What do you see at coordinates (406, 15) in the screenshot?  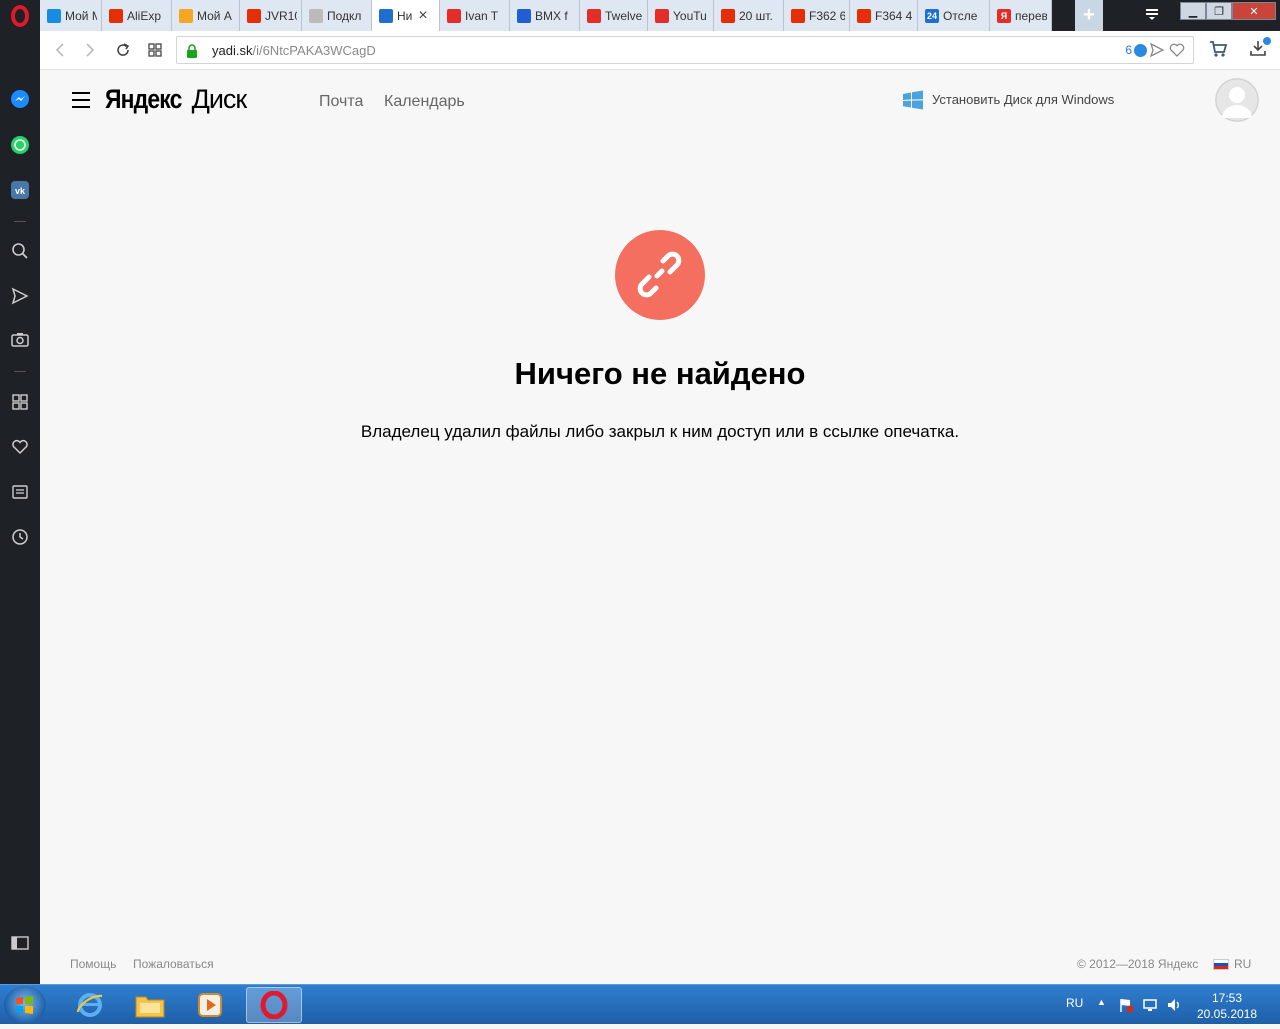 I see `browser-tab: Ни ×` at bounding box center [406, 15].